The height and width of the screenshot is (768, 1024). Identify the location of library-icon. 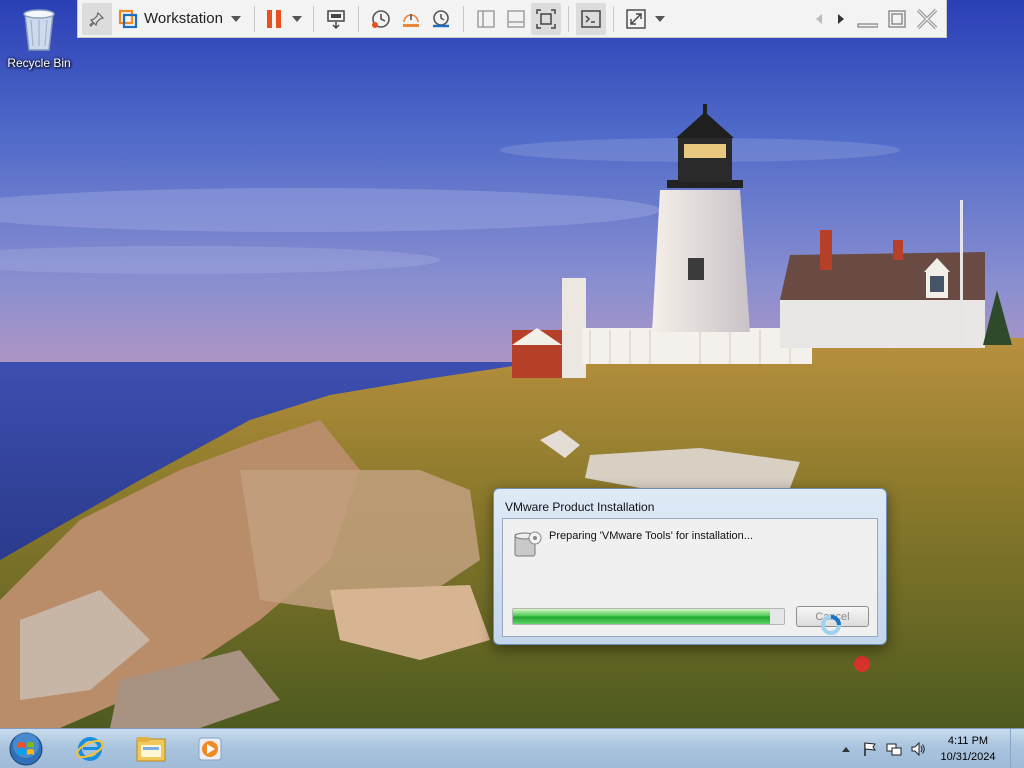
(516, 18).